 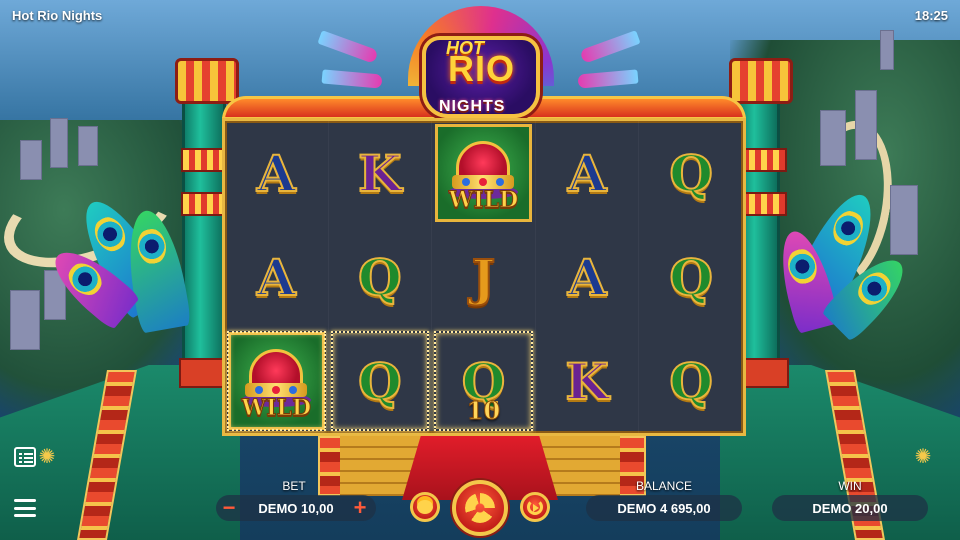 I want to click on coins-icon, so click(x=425, y=507).